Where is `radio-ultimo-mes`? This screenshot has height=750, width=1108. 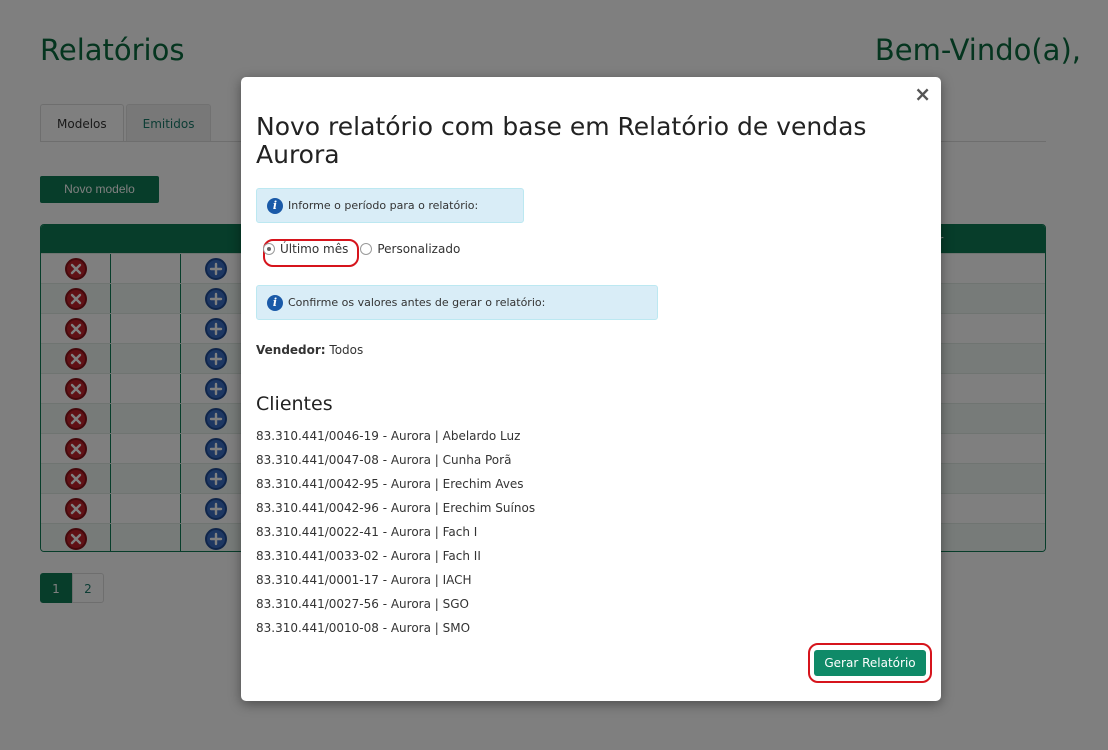 radio-ultimo-mes is located at coordinates (269, 249).